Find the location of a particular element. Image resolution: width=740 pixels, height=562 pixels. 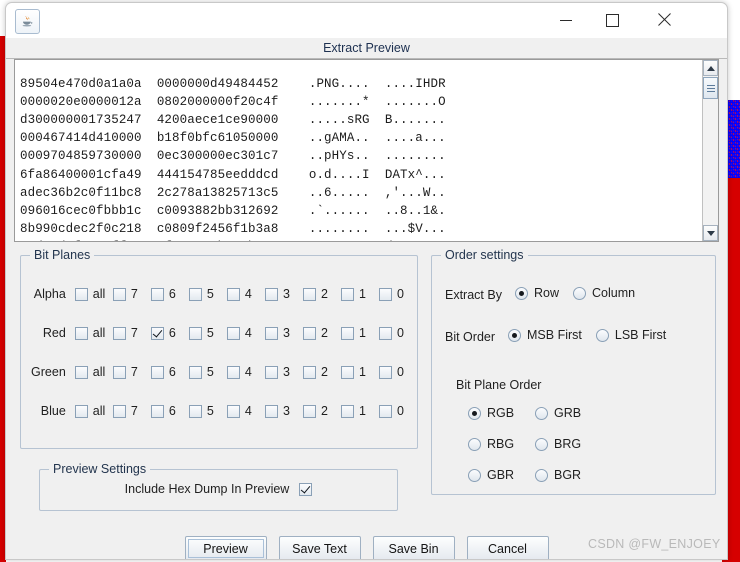

bit-plane-checkbox-alpha-3: 3 is located at coordinates (283, 294).